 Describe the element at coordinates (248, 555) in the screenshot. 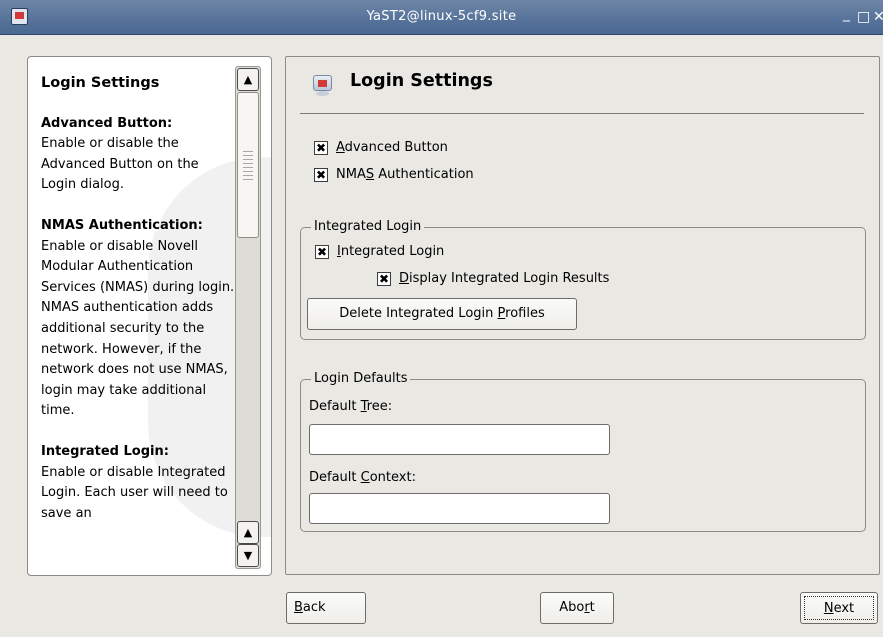

I see `scroll-down-icon: ▼` at that location.